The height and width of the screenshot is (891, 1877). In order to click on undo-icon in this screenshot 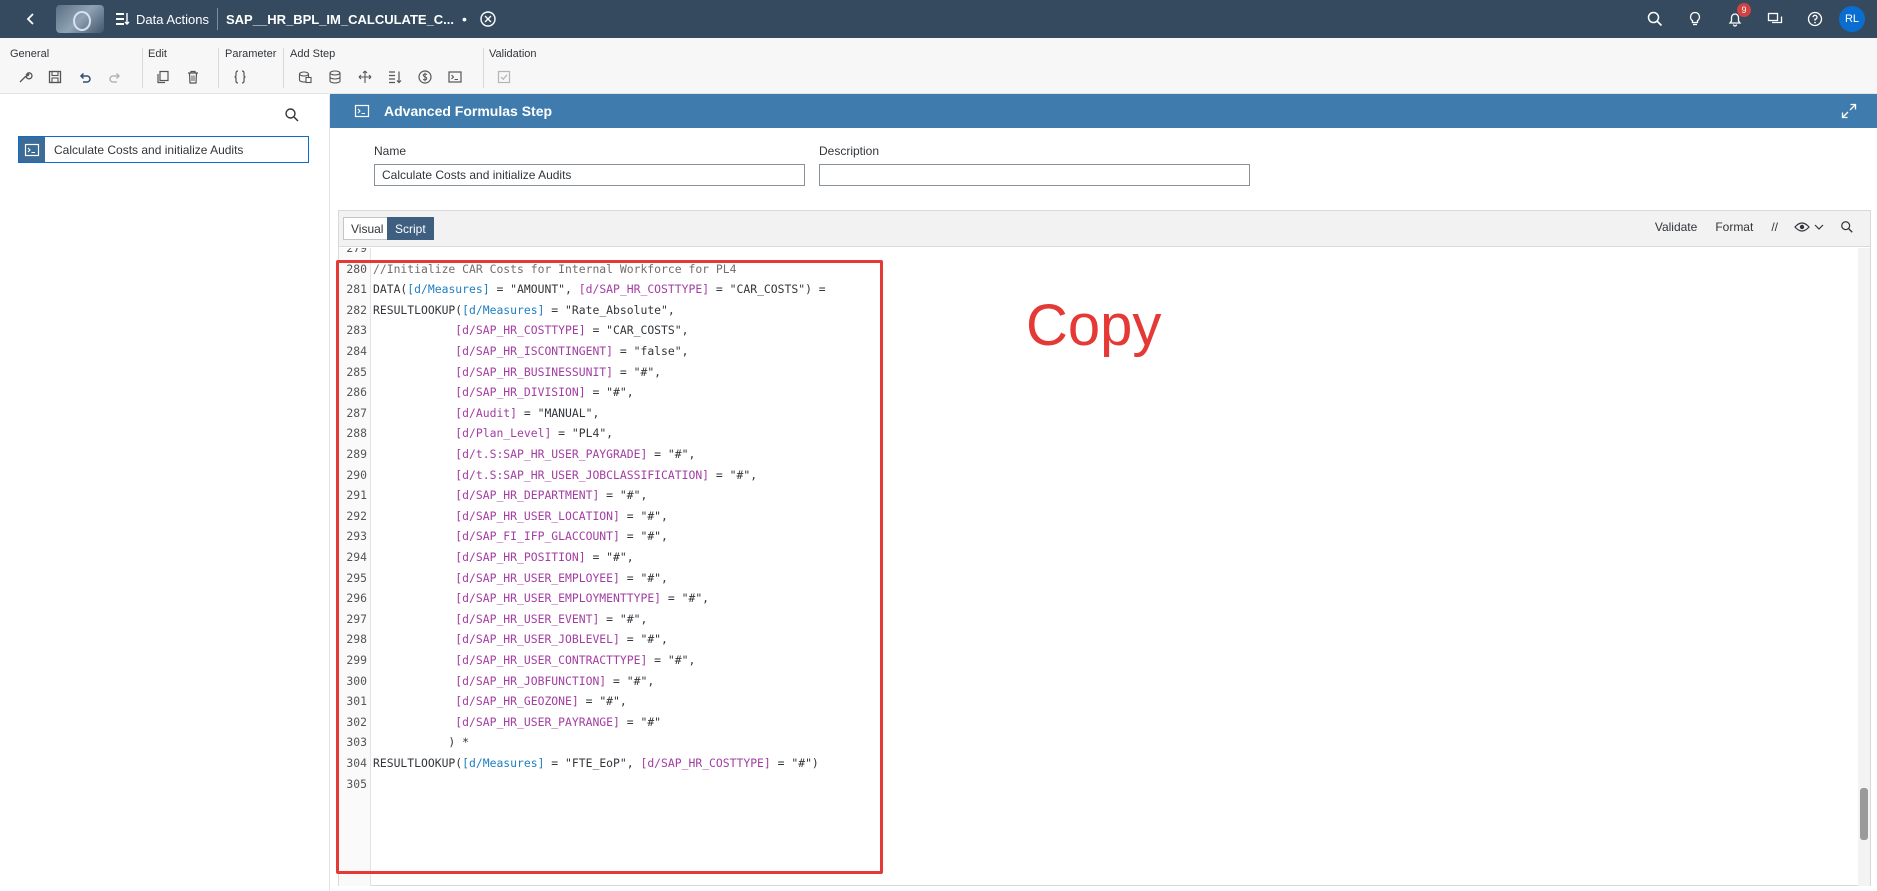, I will do `click(85, 77)`.